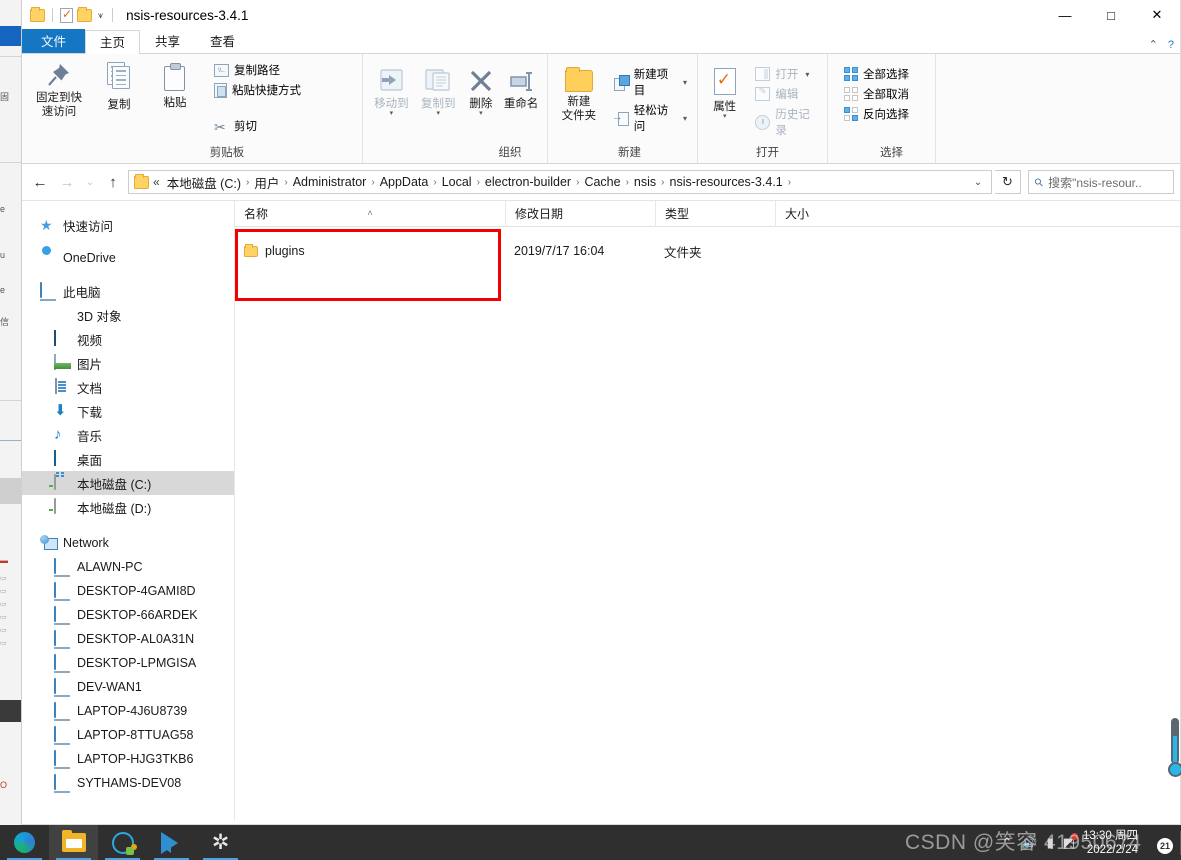 Image resolution: width=1181 pixels, height=860 pixels. Describe the element at coordinates (11, 412) in the screenshot. I see `background-window: 固 e u e 信 ▬ ▭ ▭ ▭ ▭ ▭ ▭ O` at that location.